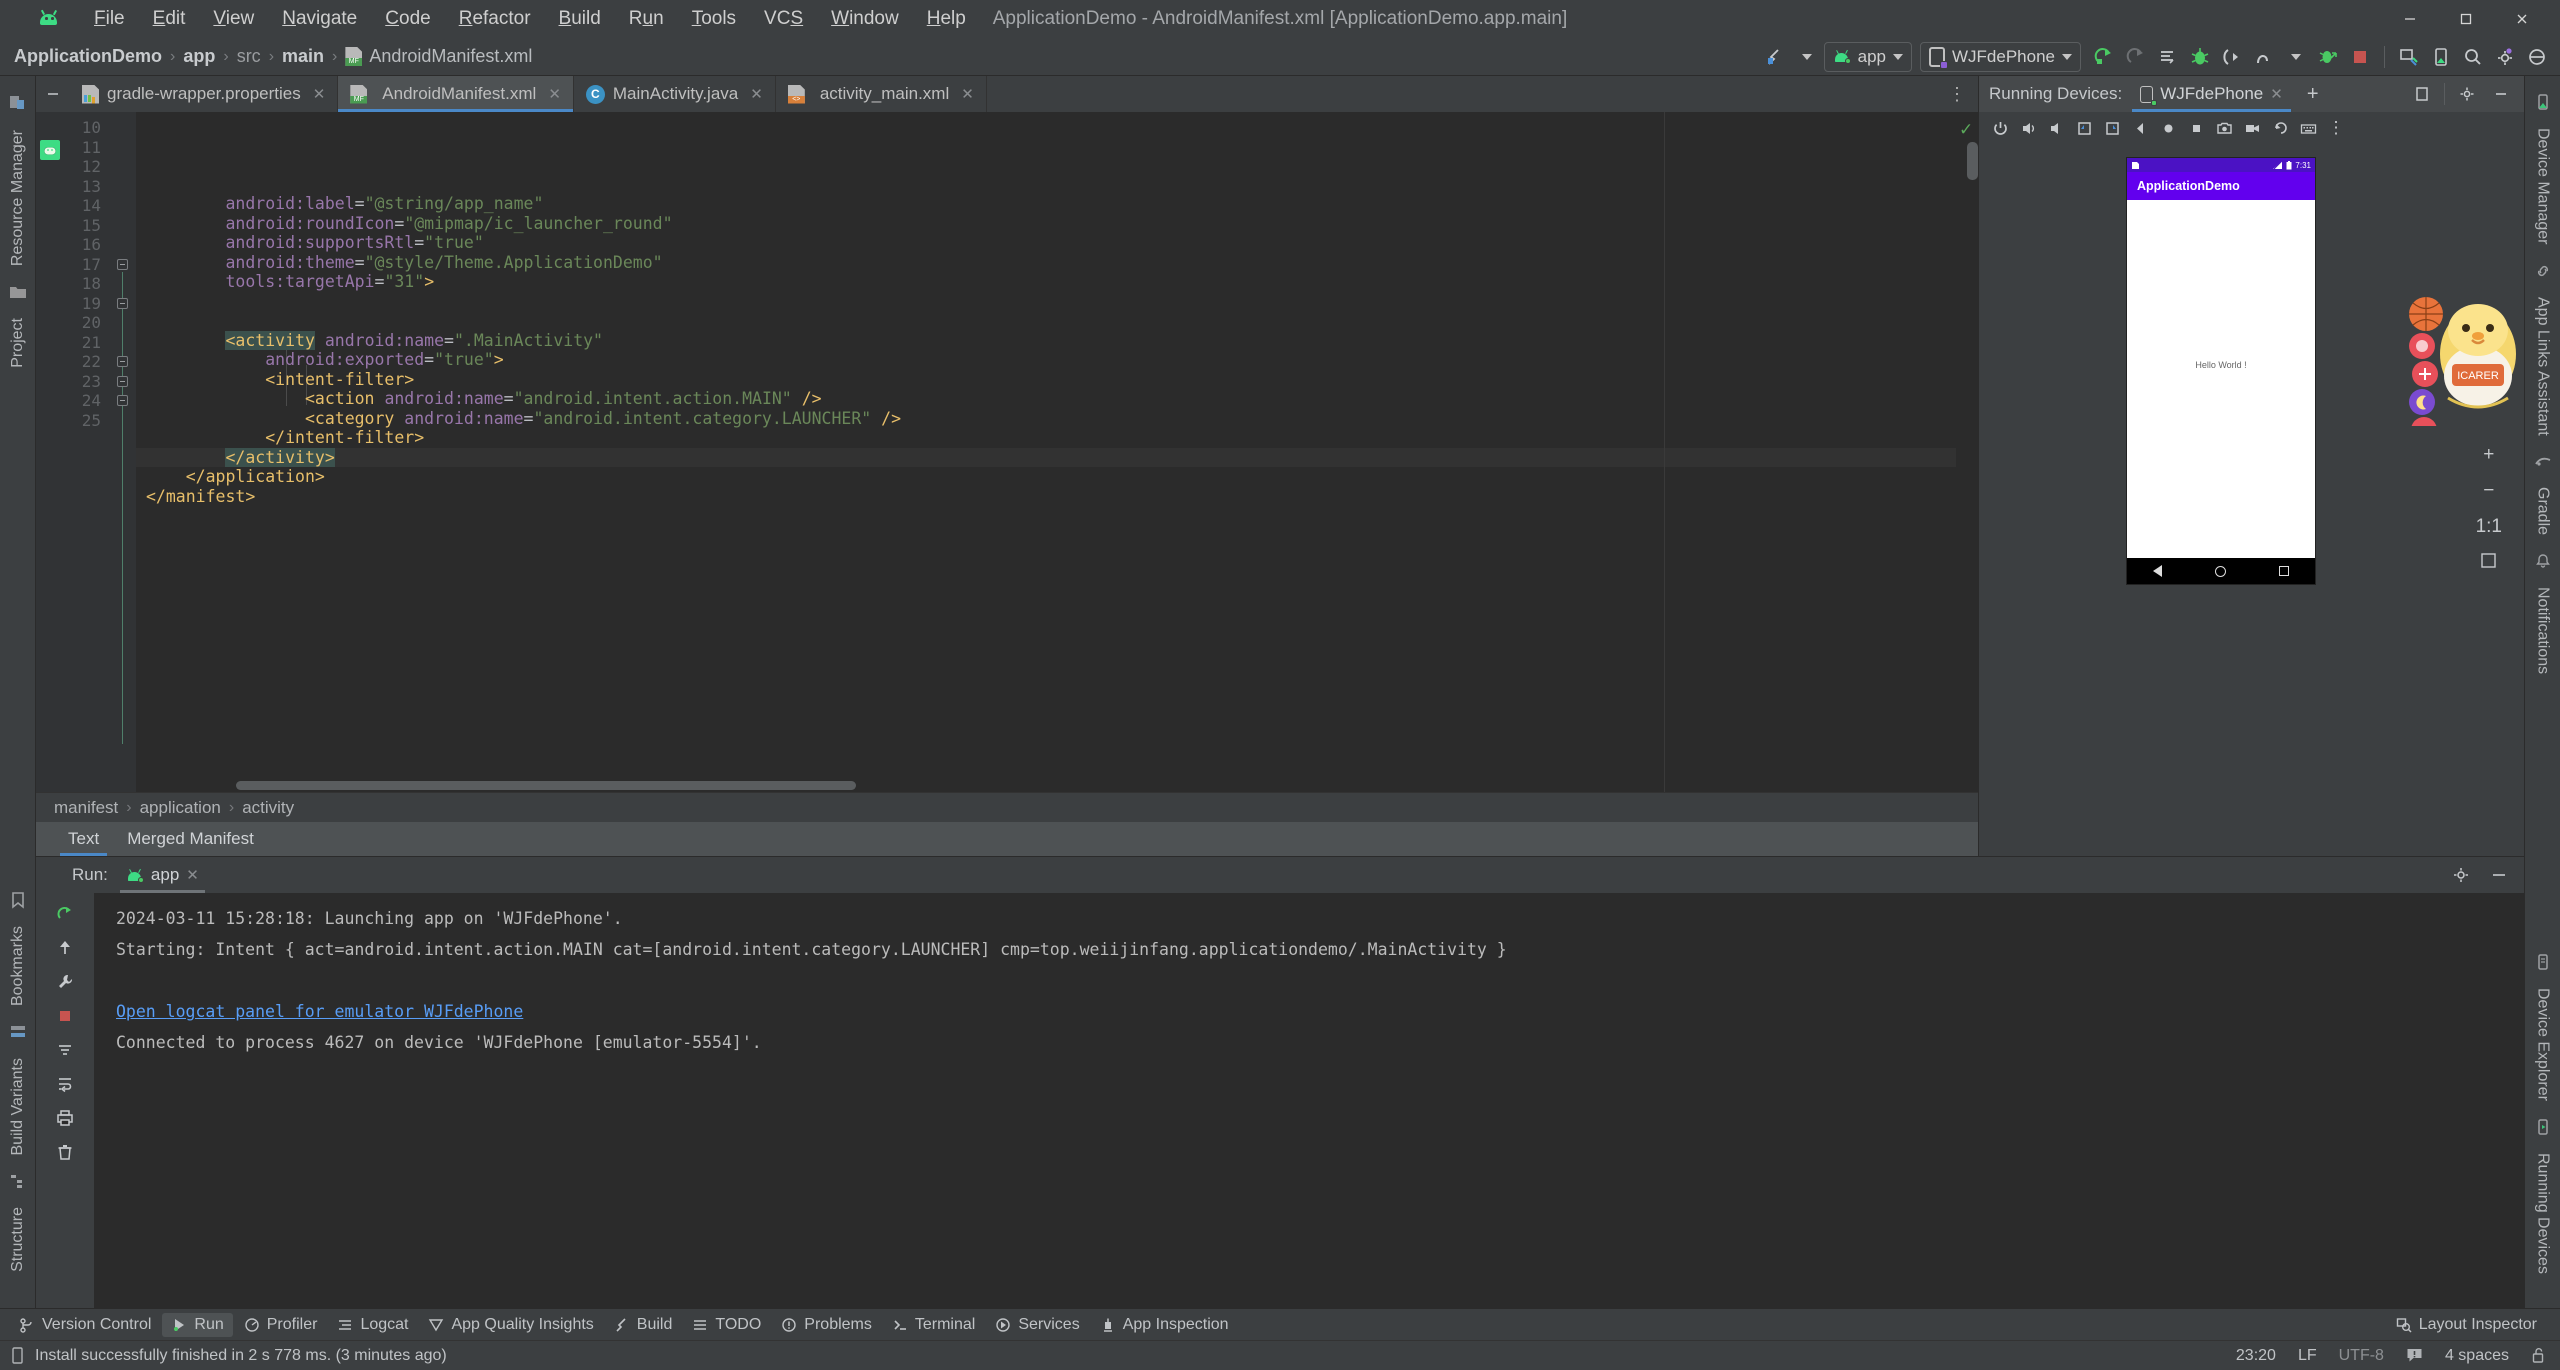 Image resolution: width=2560 pixels, height=1370 pixels. I want to click on menu-code: Code, so click(407, 19).